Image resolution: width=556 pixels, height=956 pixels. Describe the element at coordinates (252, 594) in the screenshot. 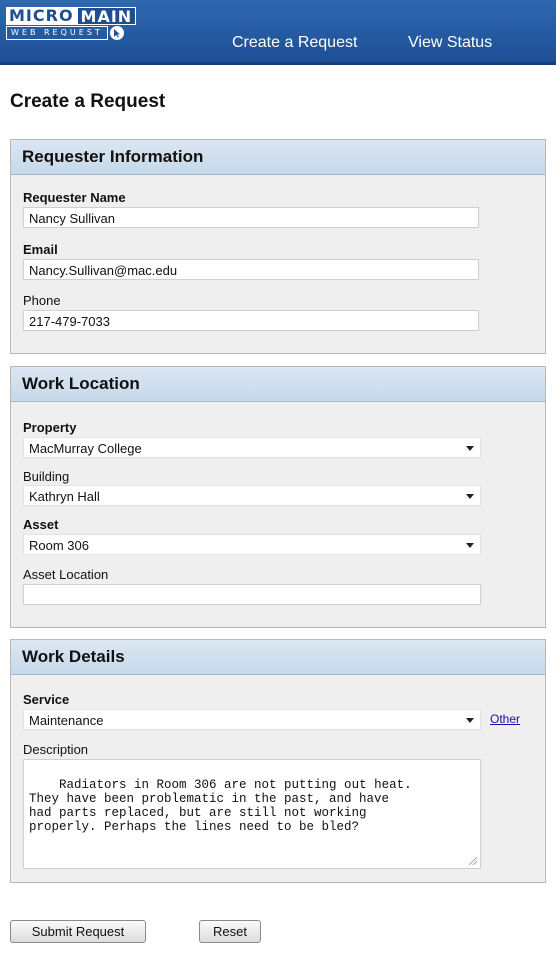

I see `asset-location-input` at that location.